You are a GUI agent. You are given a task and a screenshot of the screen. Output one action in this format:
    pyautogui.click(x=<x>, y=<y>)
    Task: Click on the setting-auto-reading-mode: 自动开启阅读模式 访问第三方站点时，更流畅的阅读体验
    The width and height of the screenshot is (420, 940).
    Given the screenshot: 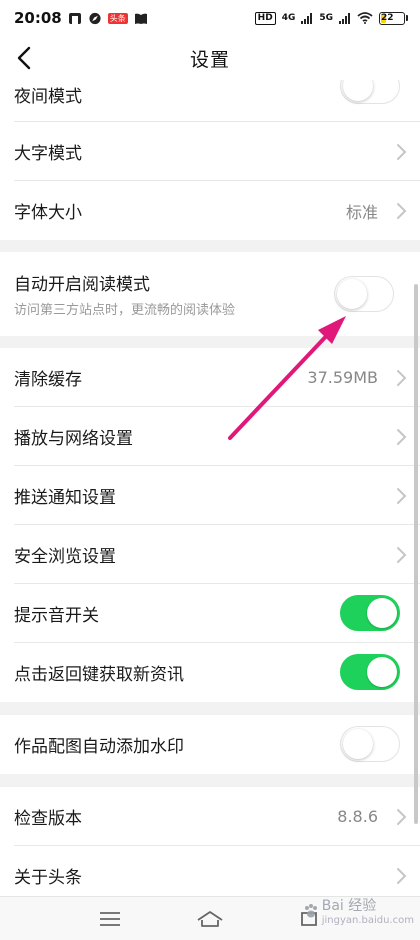 What is the action you would take?
    pyautogui.click(x=210, y=294)
    